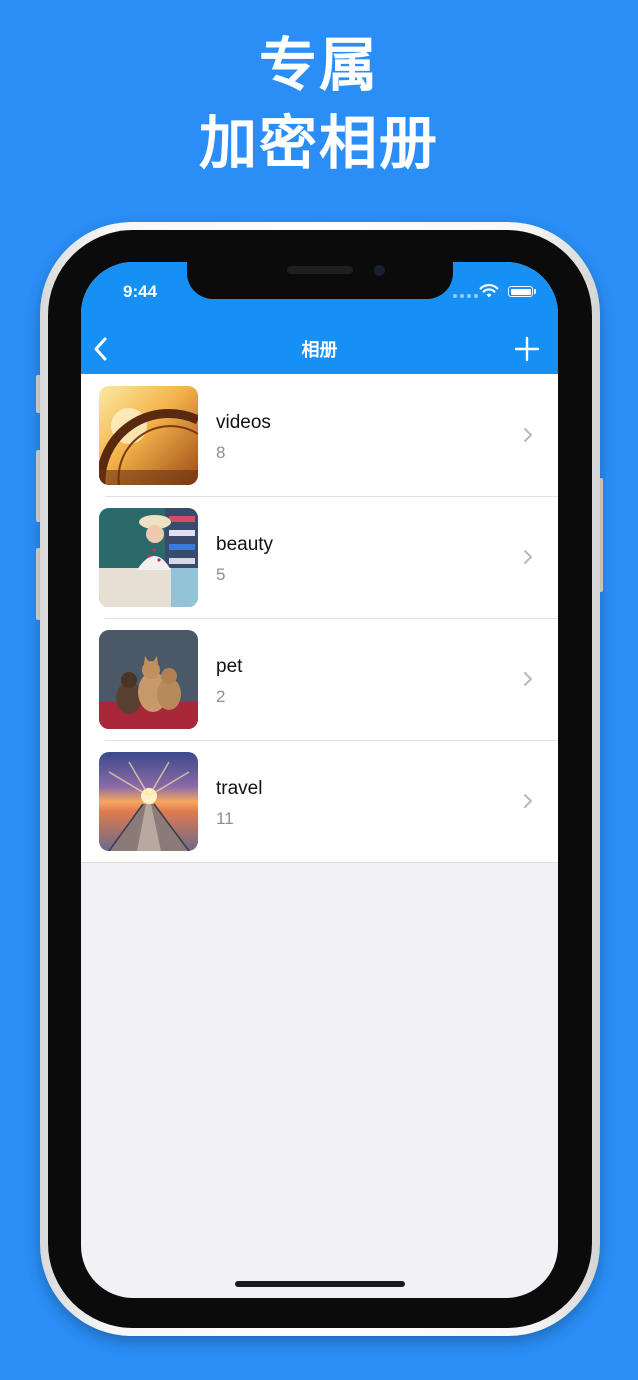 The image size is (638, 1380). I want to click on home-indicator, so click(320, 1284).